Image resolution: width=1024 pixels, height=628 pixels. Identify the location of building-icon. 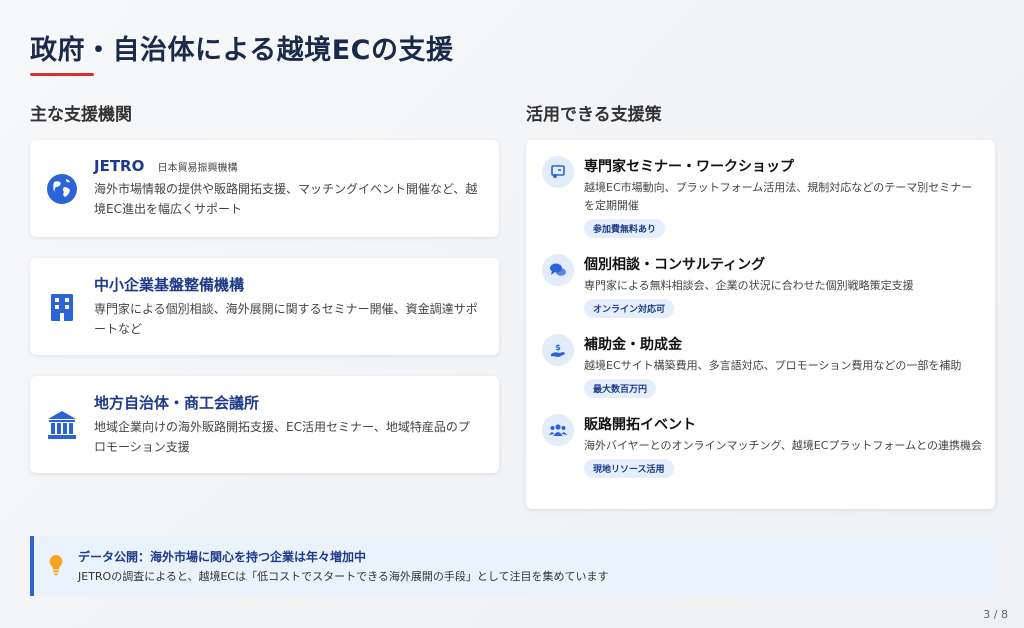
(62, 307).